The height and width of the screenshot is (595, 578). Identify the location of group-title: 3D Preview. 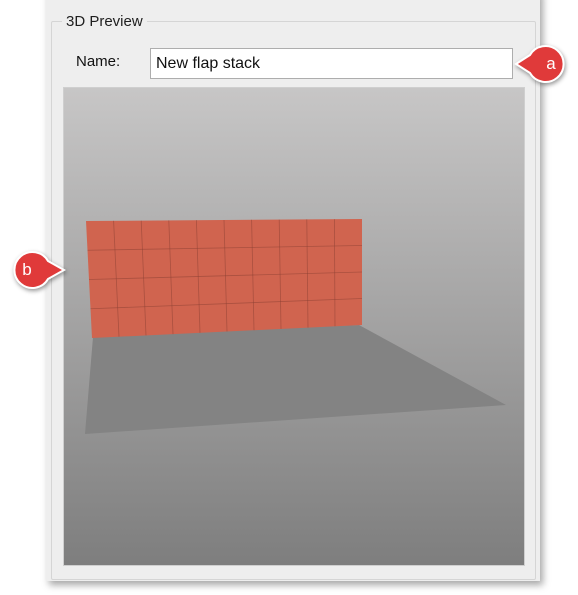
(104, 21).